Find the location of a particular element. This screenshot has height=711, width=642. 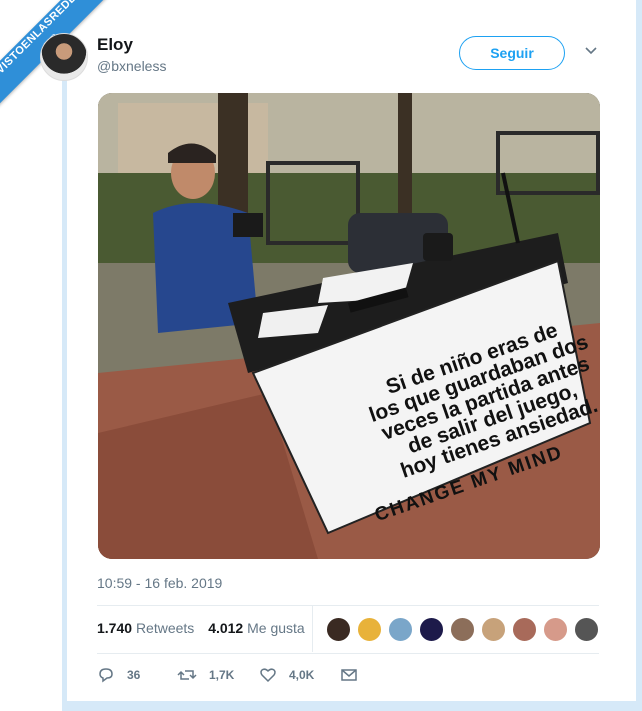

tweet-timestamp: 10:59 - 16 feb. 2019 is located at coordinates (159, 583).